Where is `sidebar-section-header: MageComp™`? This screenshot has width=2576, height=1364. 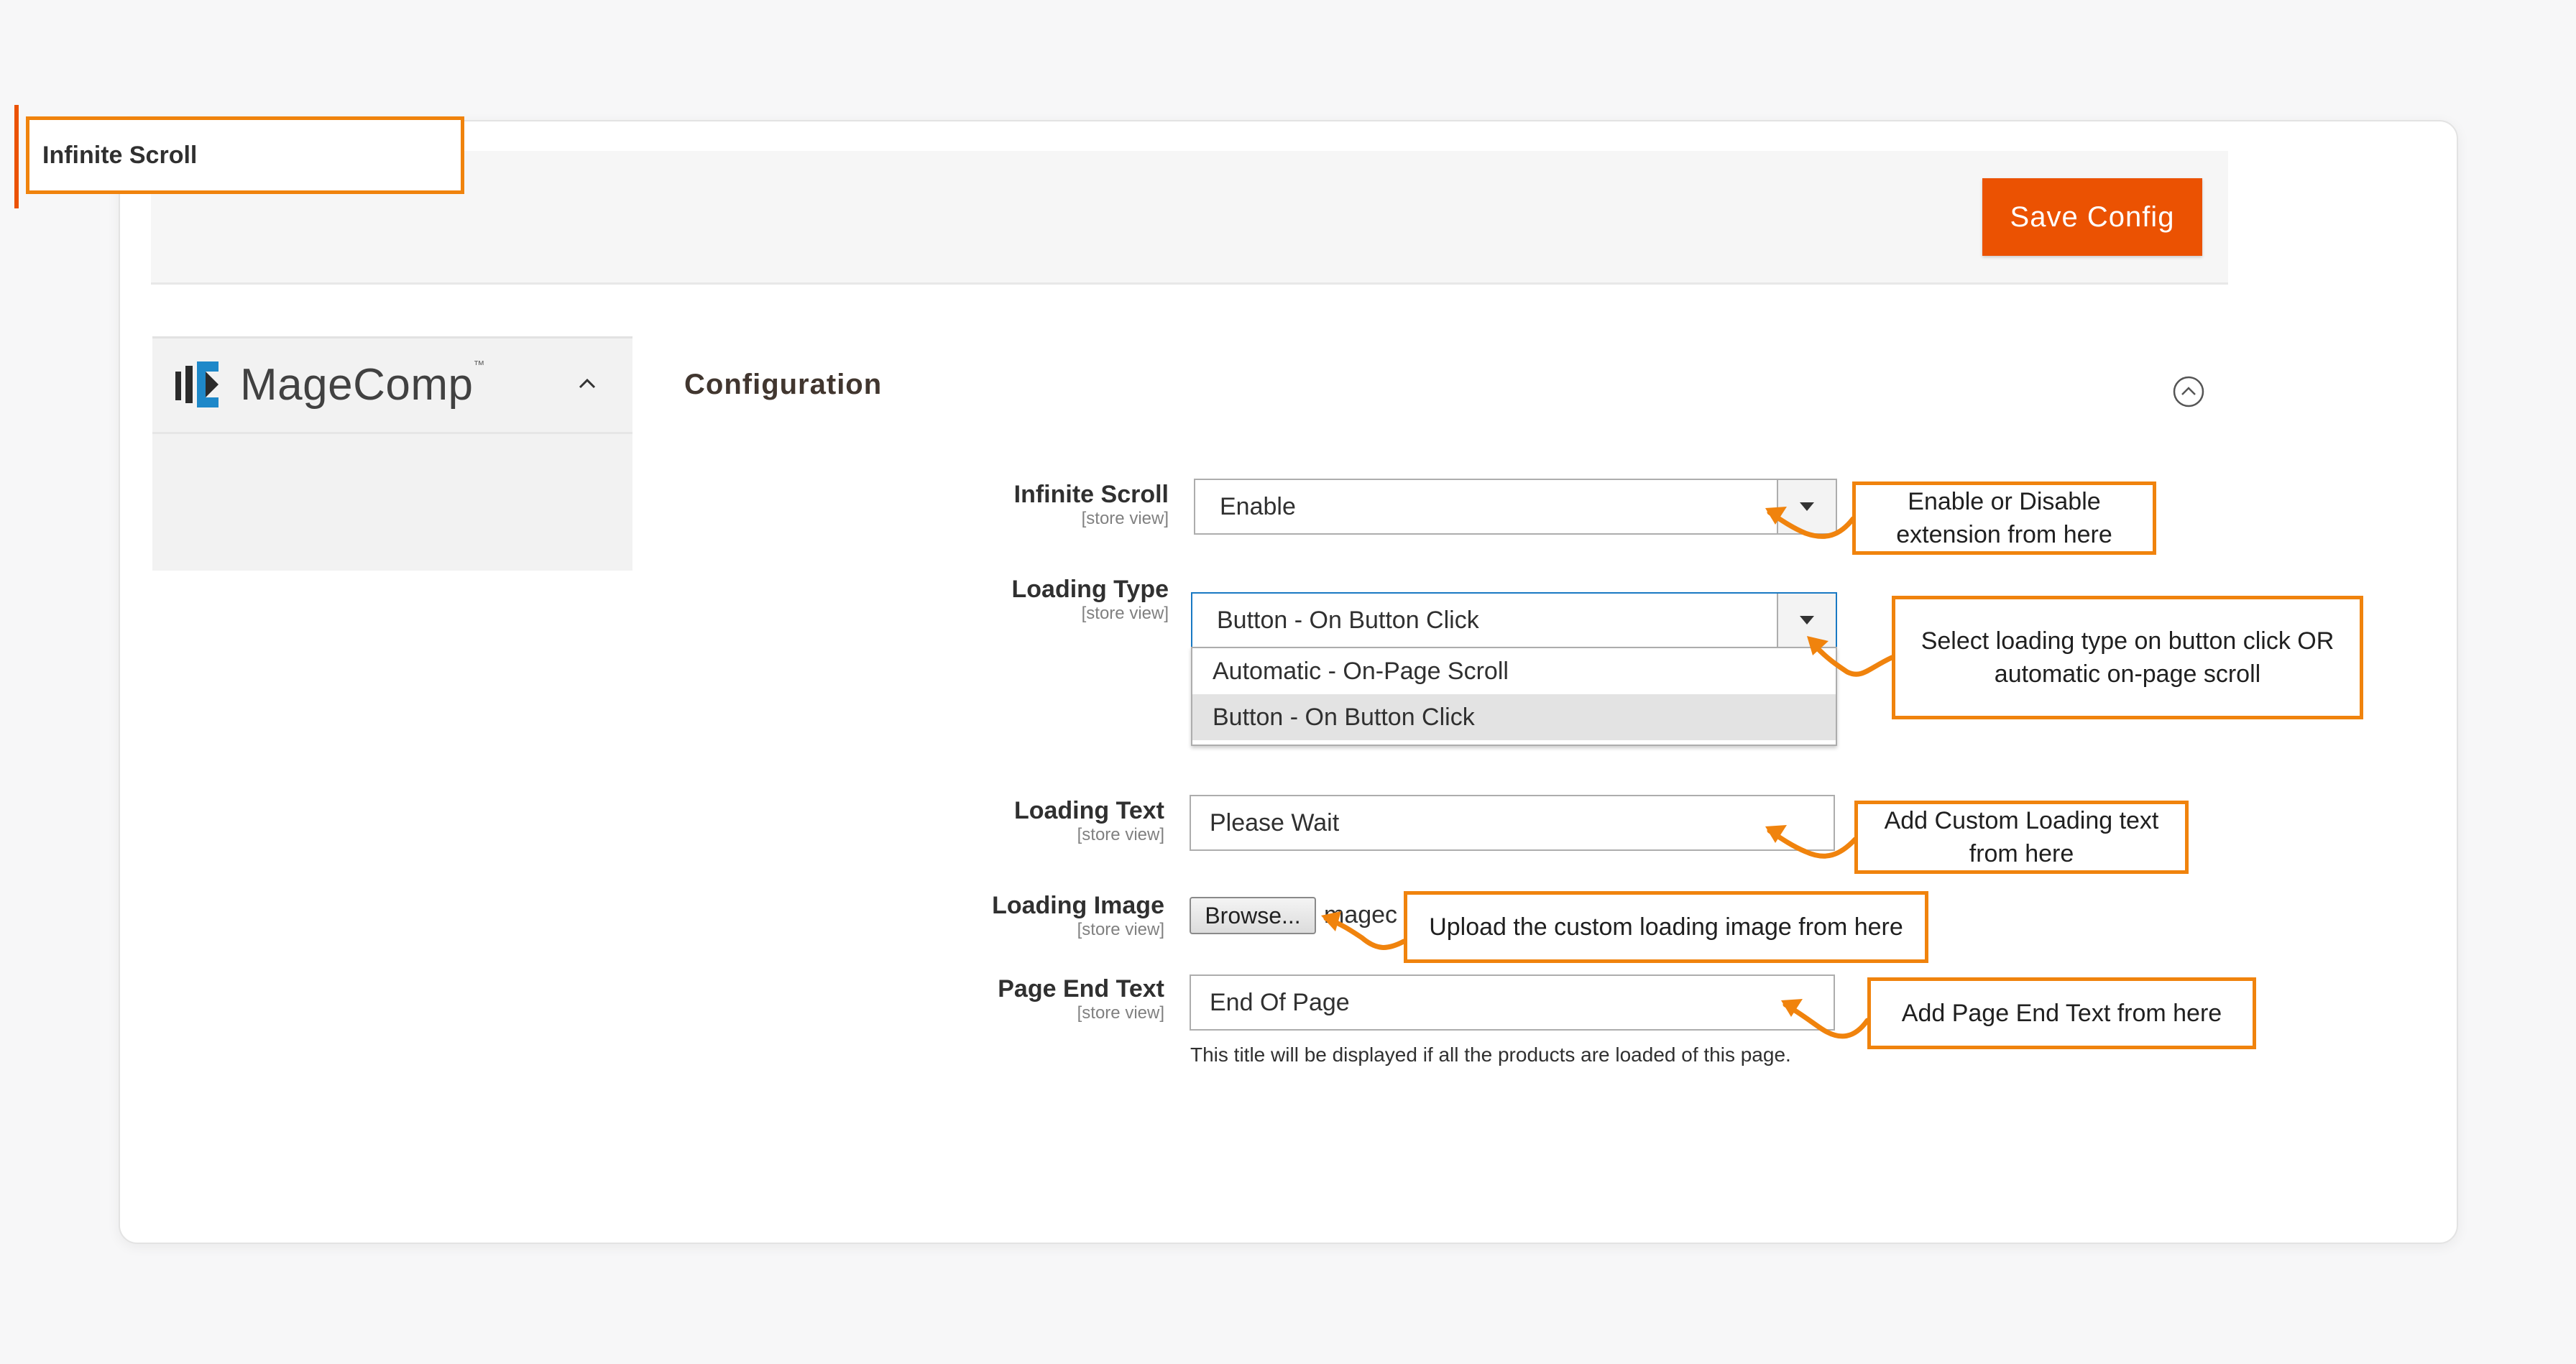 sidebar-section-header: MageComp™ is located at coordinates (392, 386).